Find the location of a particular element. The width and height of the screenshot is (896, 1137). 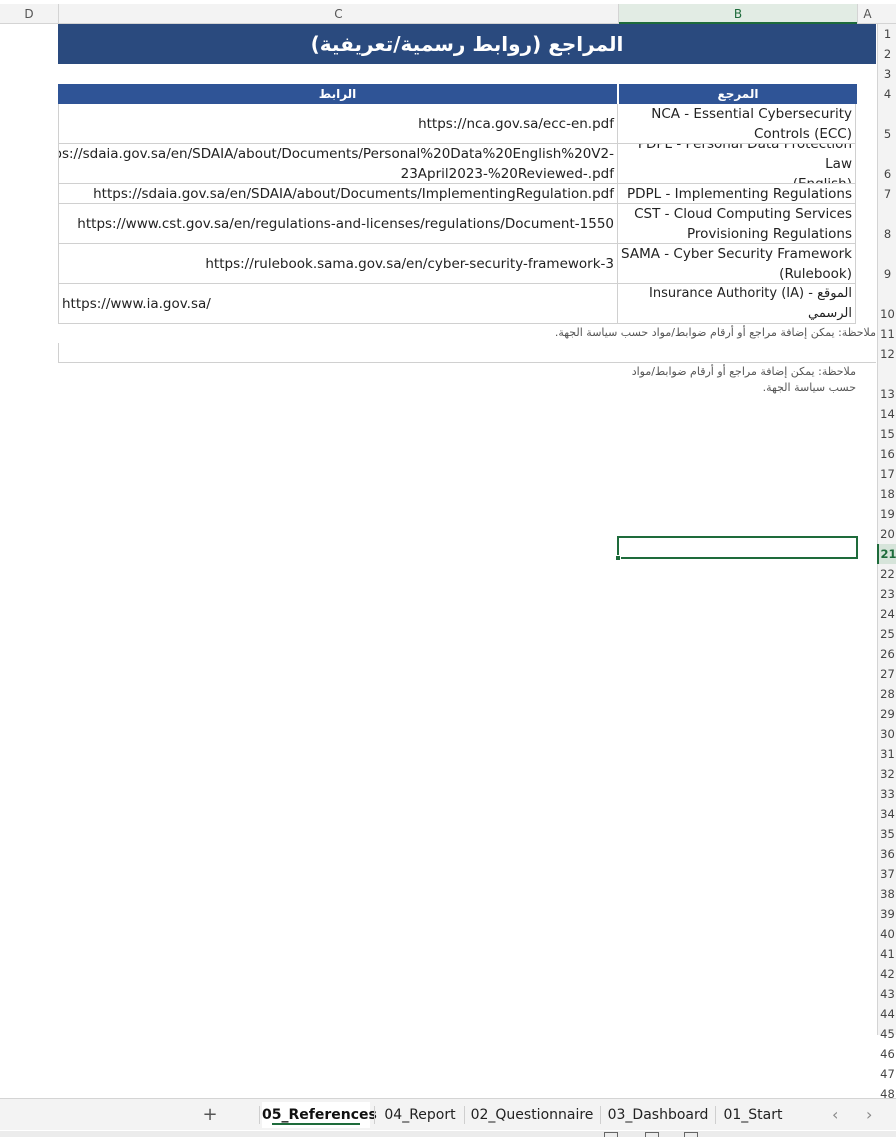

row-number: 30 is located at coordinates (887, 734).